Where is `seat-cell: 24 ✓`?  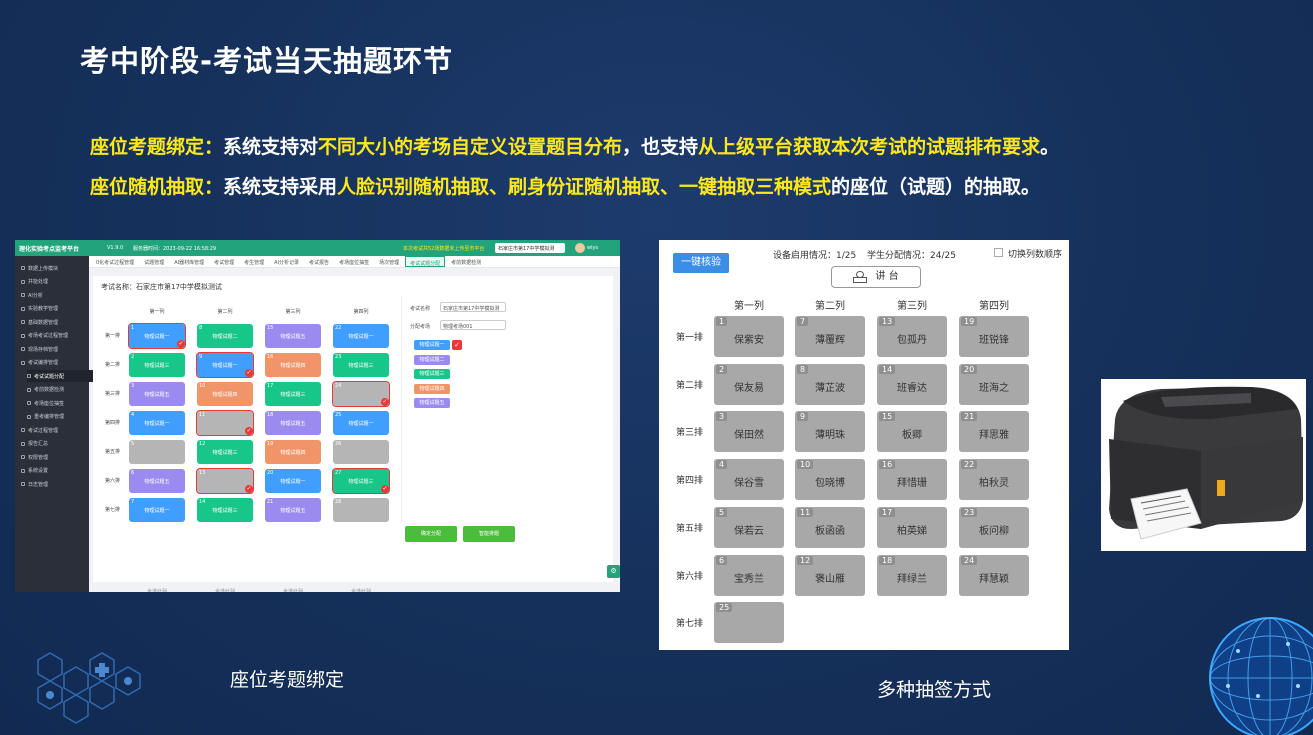 seat-cell: 24 ✓ is located at coordinates (361, 394).